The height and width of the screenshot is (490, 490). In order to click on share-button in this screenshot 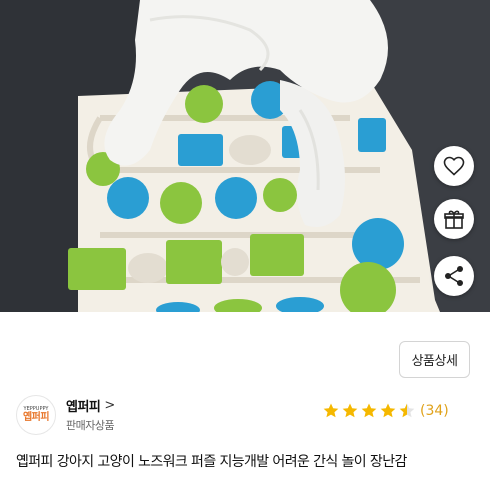, I will do `click(454, 276)`.